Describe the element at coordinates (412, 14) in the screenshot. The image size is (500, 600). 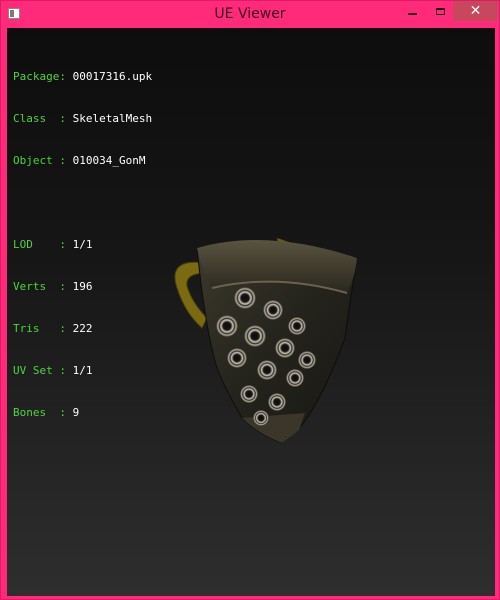
I see `minimize-icon` at that location.